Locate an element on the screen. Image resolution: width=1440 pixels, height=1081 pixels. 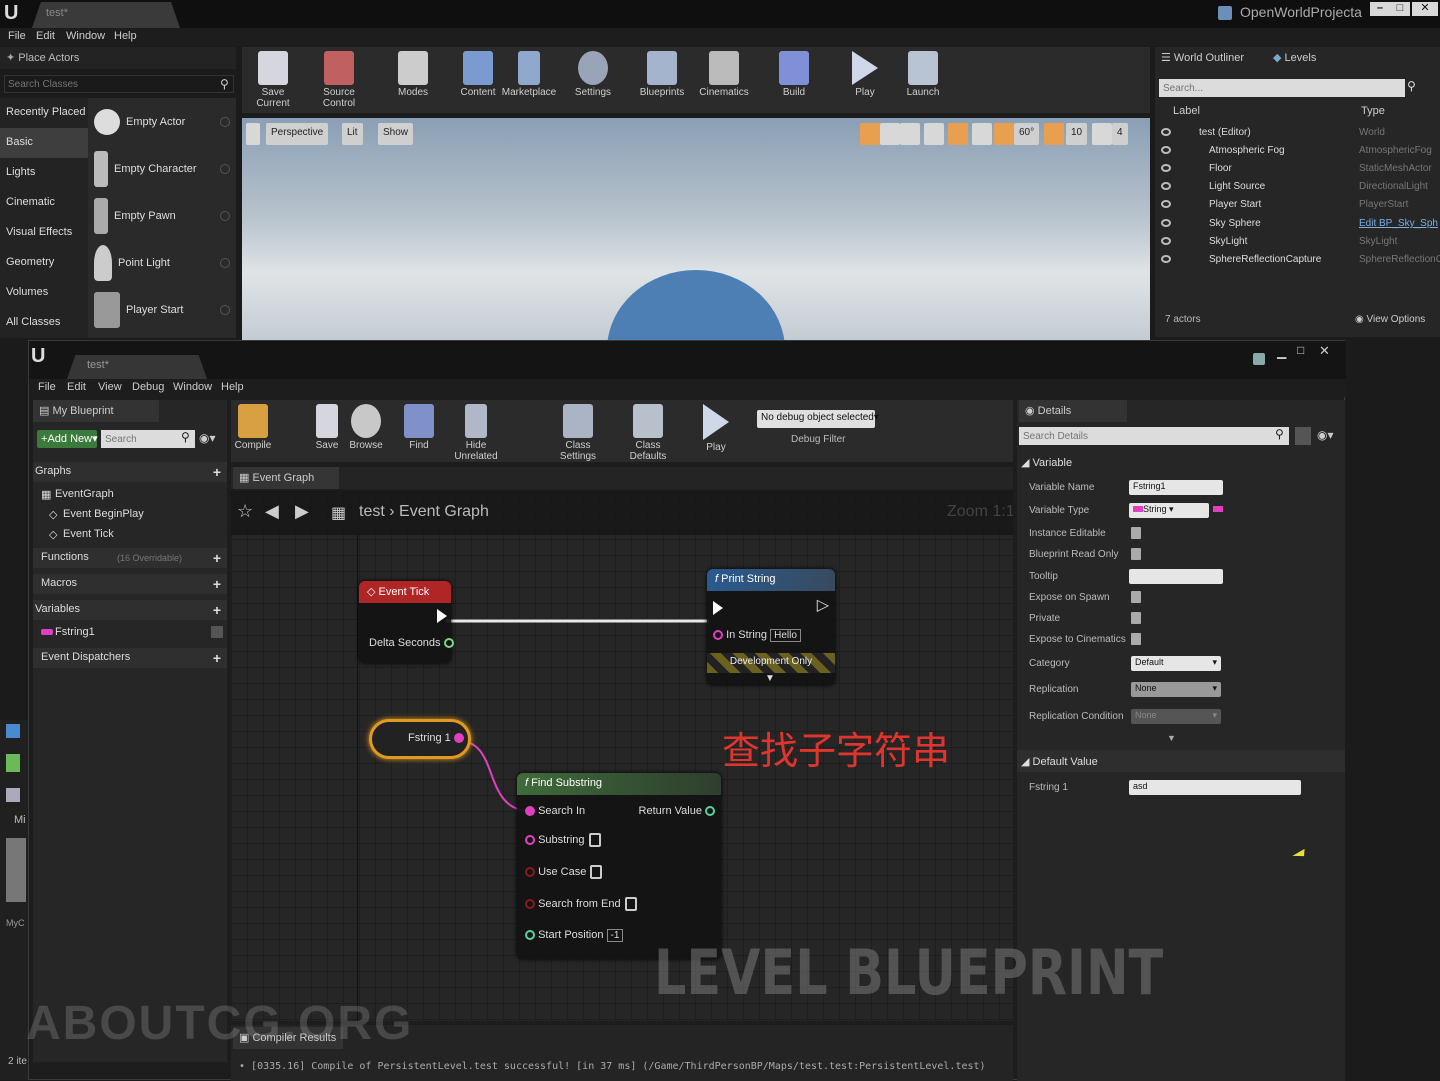
add-variable-icon: + is located at coordinates (217, 610).